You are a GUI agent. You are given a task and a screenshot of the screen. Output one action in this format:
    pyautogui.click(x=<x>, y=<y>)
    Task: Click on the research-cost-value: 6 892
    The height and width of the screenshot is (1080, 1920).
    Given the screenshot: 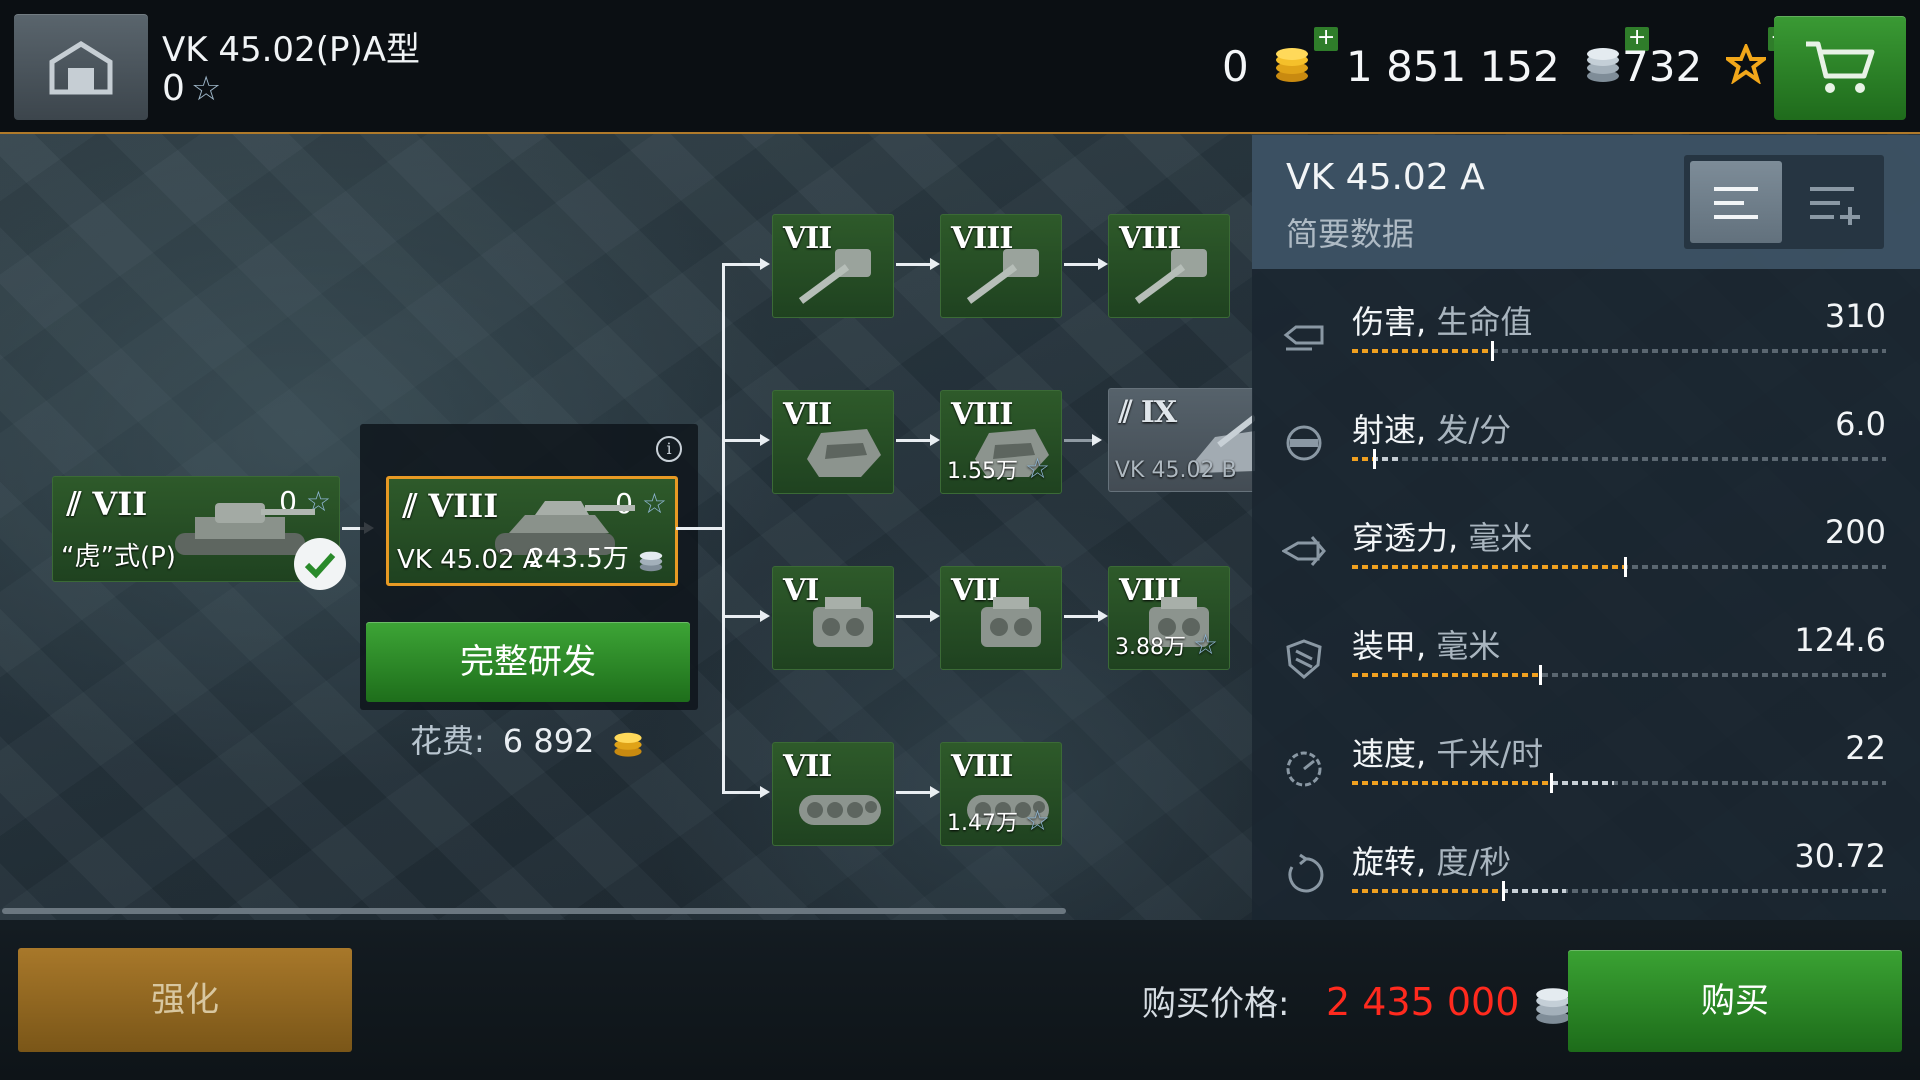 What is the action you would take?
    pyautogui.click(x=548, y=741)
    